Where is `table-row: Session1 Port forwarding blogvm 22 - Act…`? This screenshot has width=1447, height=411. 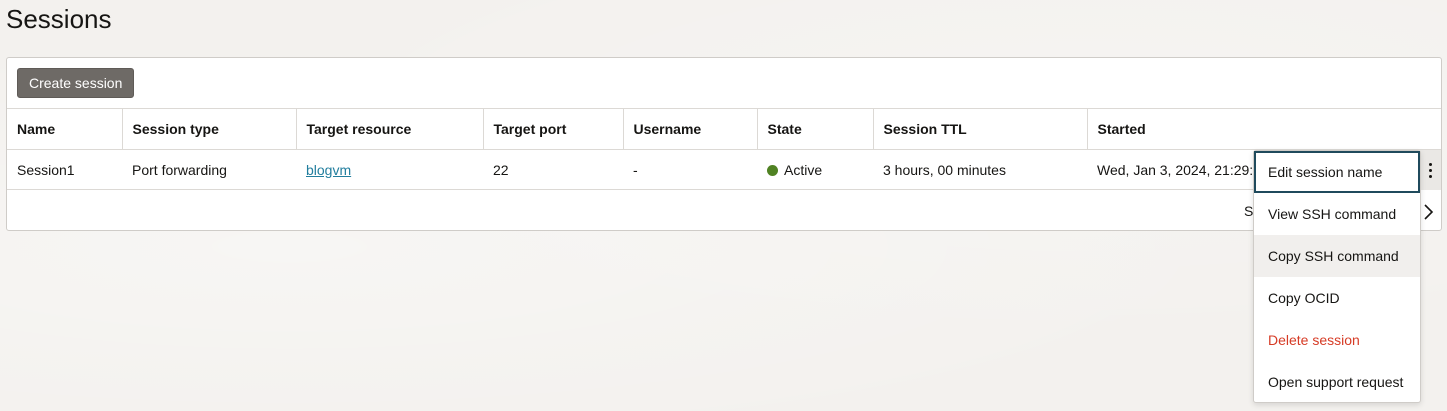
table-row: Session1 Port forwarding blogvm 22 - Act… is located at coordinates (724, 169).